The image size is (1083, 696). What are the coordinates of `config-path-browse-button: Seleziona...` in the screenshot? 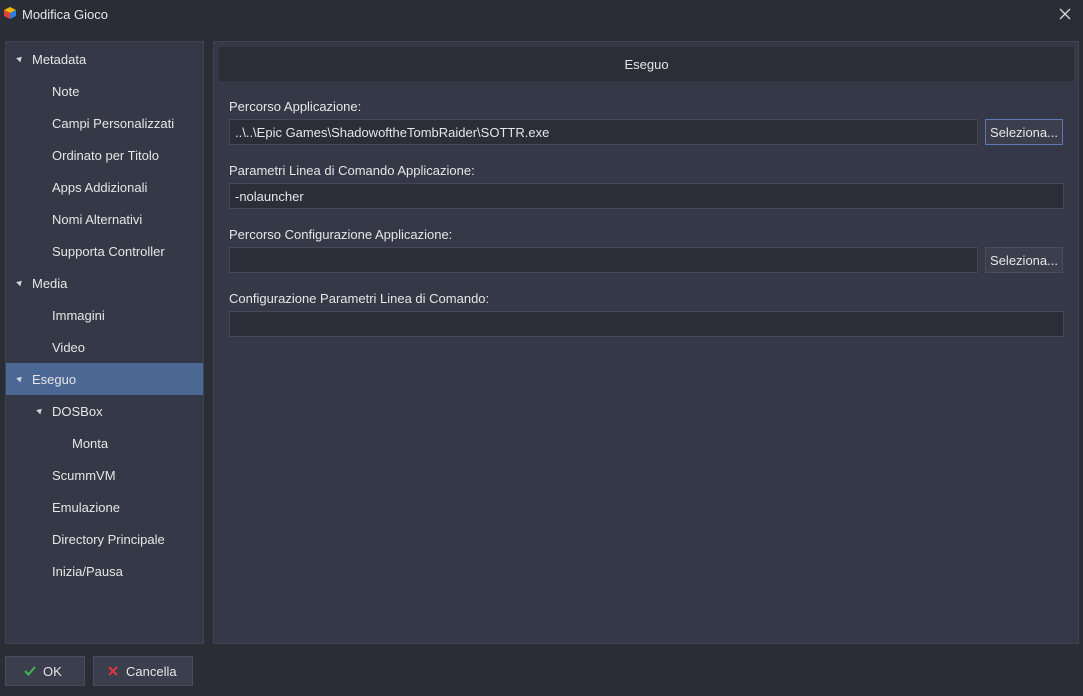 It's located at (1024, 260).